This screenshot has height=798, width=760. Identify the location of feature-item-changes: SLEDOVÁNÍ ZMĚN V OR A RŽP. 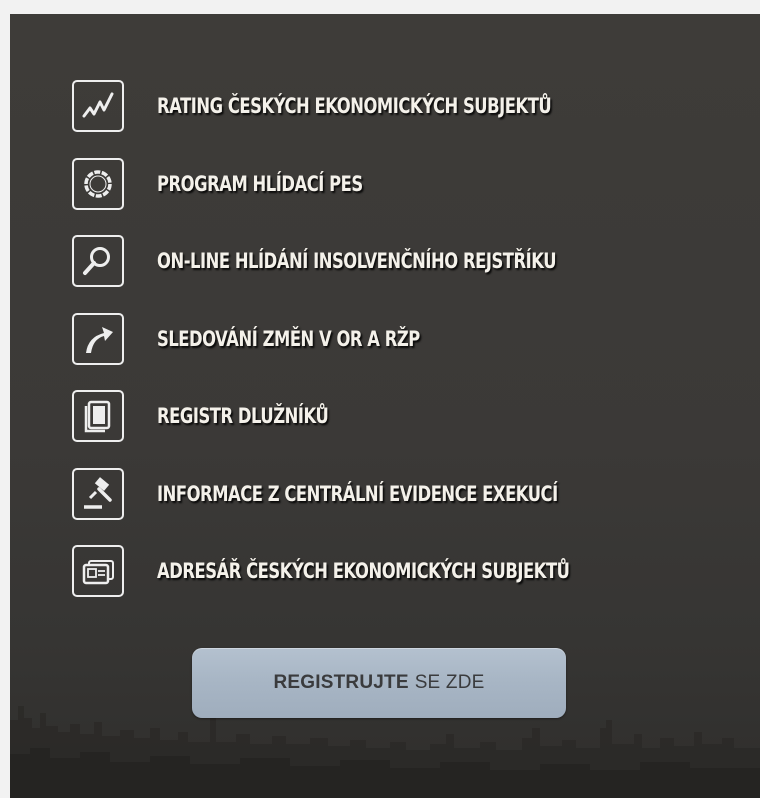
(379, 339).